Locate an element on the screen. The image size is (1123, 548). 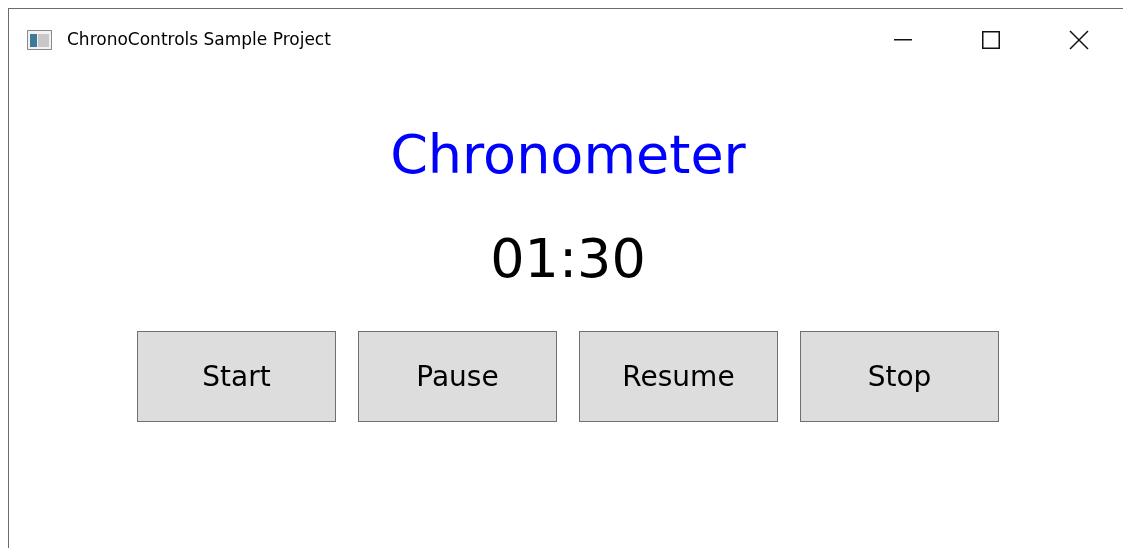
window-title: ChronoControls Sample Project is located at coordinates (199, 40).